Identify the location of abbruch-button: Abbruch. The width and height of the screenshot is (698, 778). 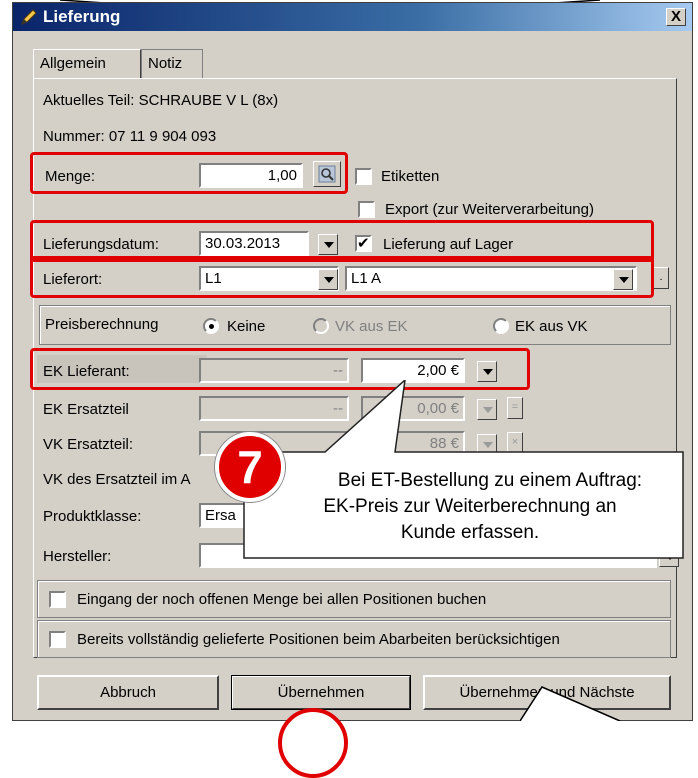
(128, 692).